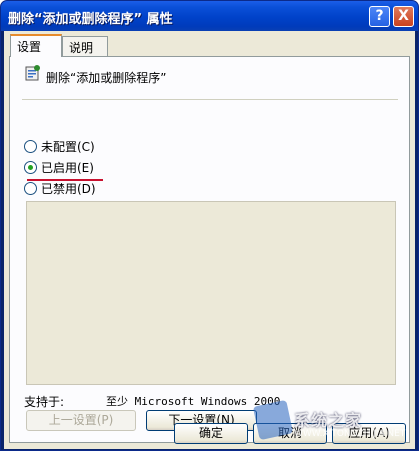 The image size is (419, 451). What do you see at coordinates (81, 420) in the screenshot?
I see `previous-setting-button: 上一设置(P)` at bounding box center [81, 420].